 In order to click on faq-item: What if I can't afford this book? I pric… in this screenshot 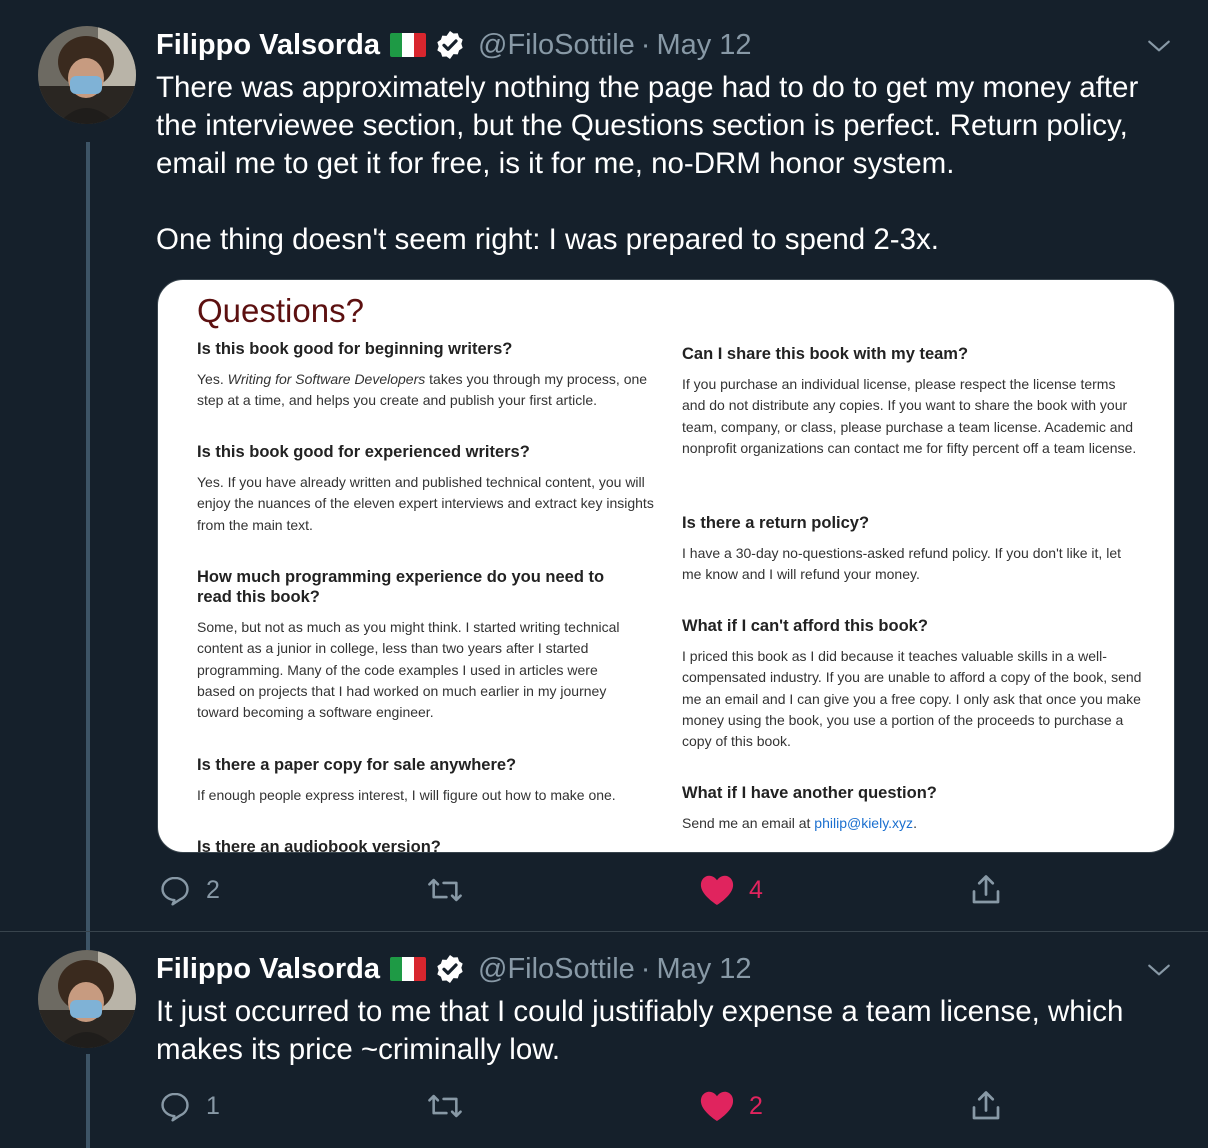, I will do `click(912, 684)`.